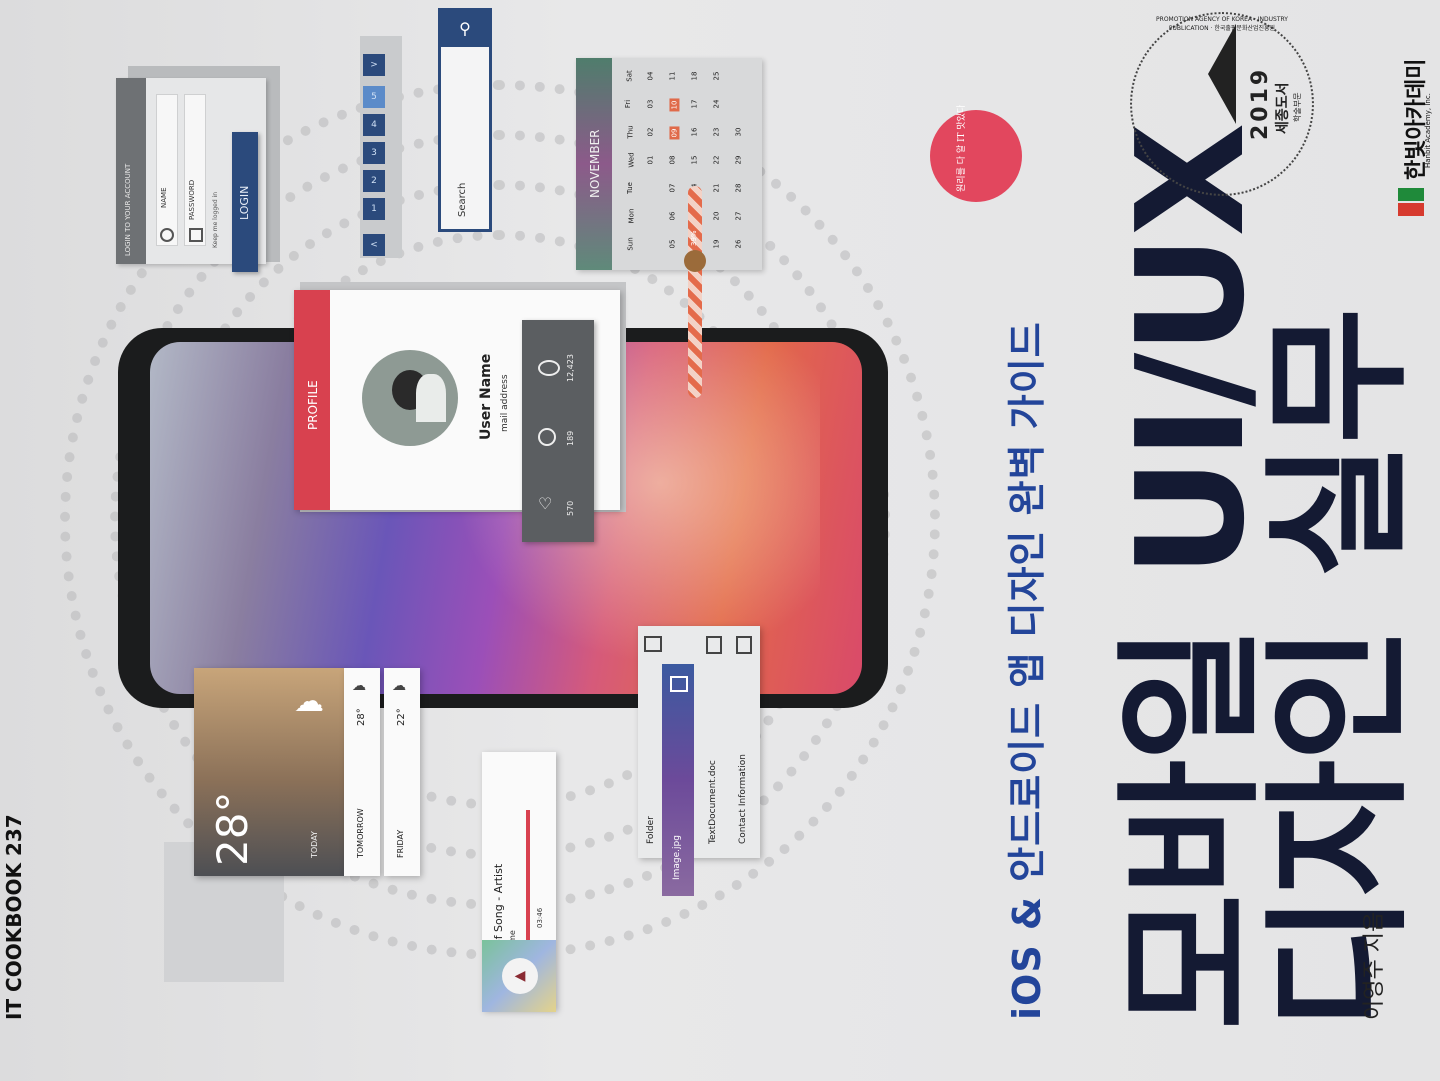  Describe the element at coordinates (14, 917) in the screenshot. I see `series-label: IT COOKBOOK 237` at that location.